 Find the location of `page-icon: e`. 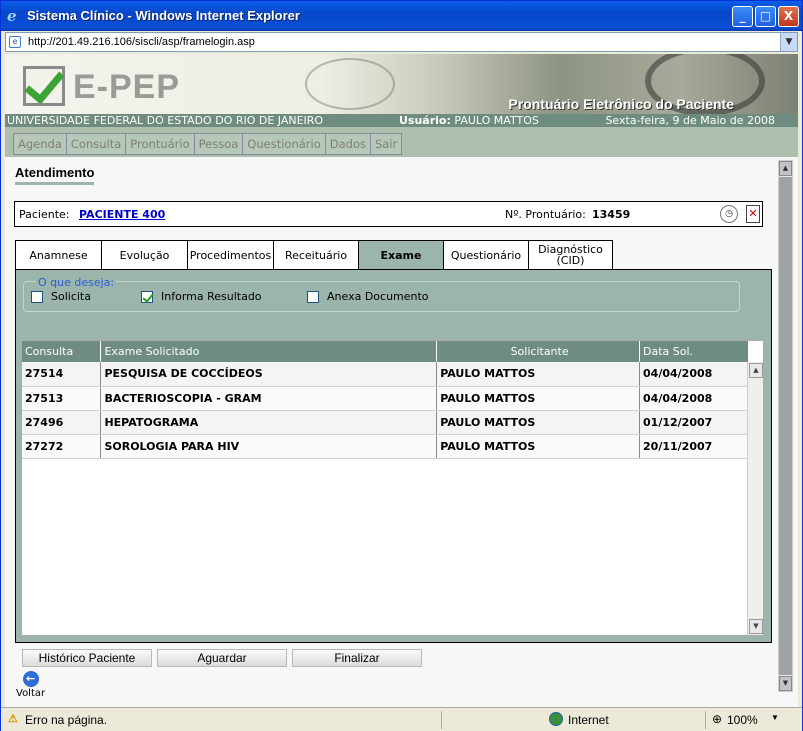

page-icon: e is located at coordinates (15, 42).